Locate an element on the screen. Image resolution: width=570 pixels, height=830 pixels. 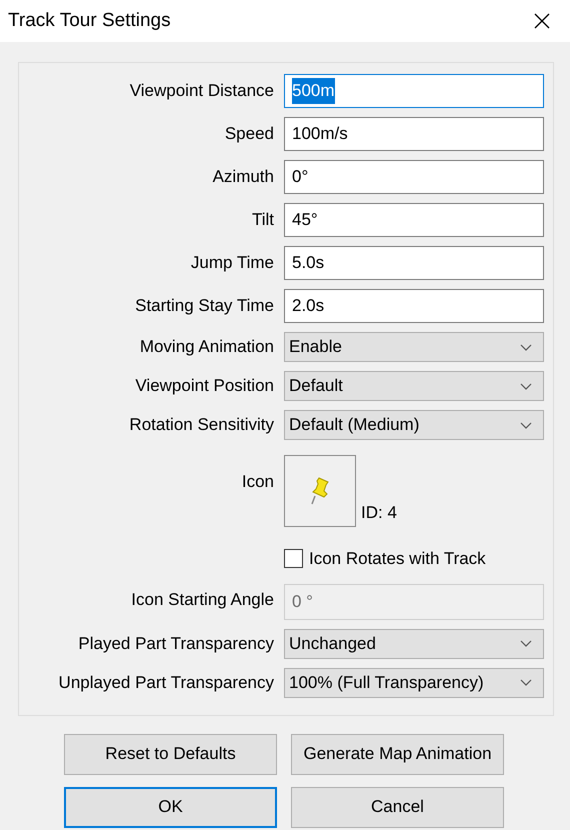
field-label: Viewpoint Position is located at coordinates (204, 386).